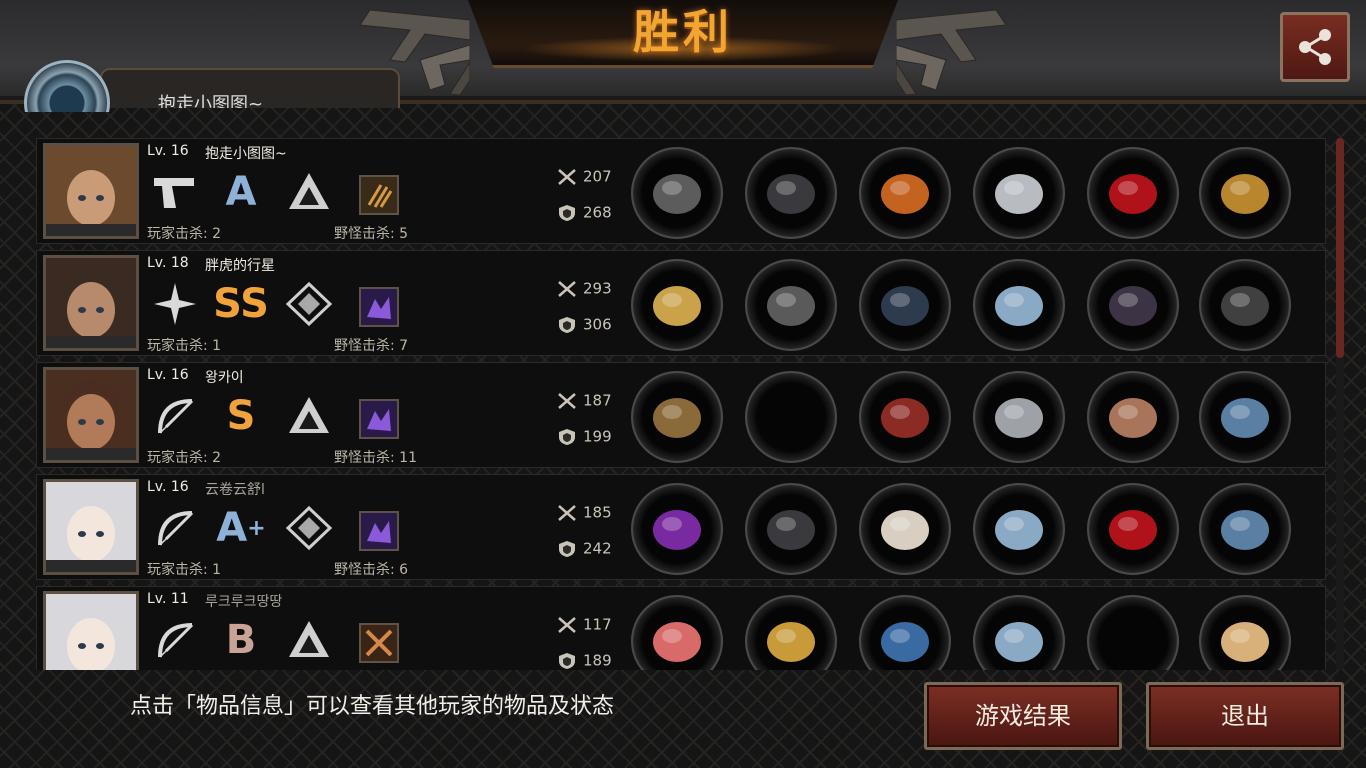 Image resolution: width=1366 pixels, height=768 pixels. What do you see at coordinates (1019, 193) in the screenshot?
I see `item-slot-silver-gauntlet-icon` at bounding box center [1019, 193].